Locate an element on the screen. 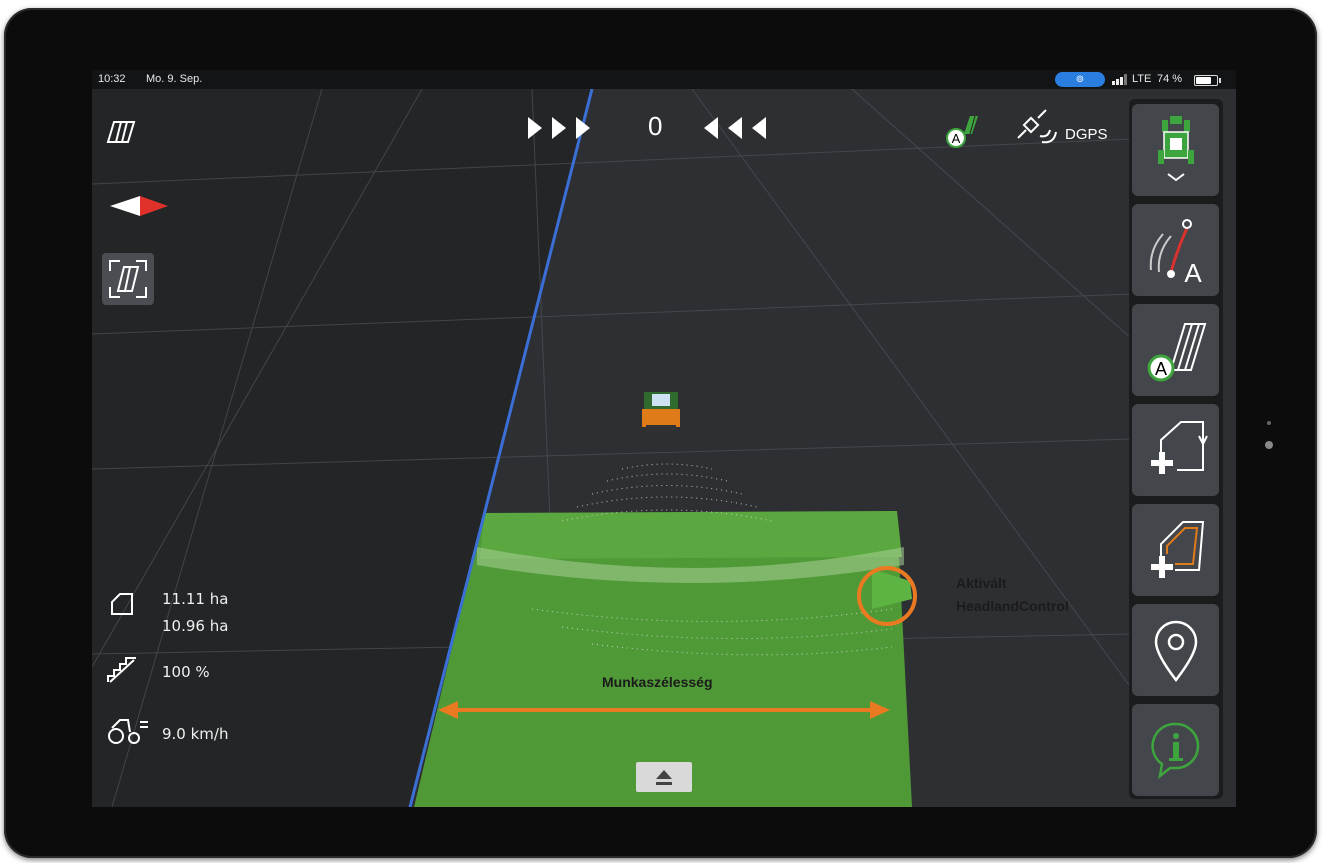 This screenshot has height=863, width=1325. area-total: 11.11 ha is located at coordinates (195, 599).